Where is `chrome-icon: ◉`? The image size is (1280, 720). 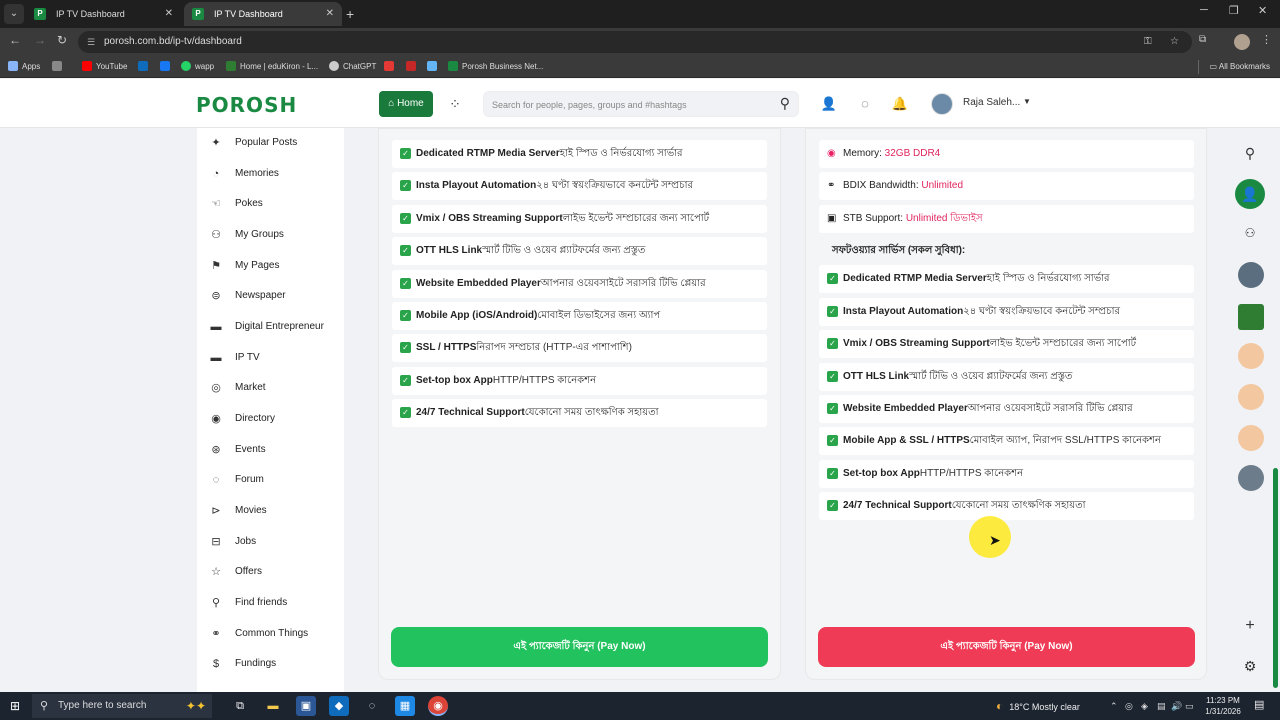
chrome-icon: ◉ is located at coordinates (438, 706).